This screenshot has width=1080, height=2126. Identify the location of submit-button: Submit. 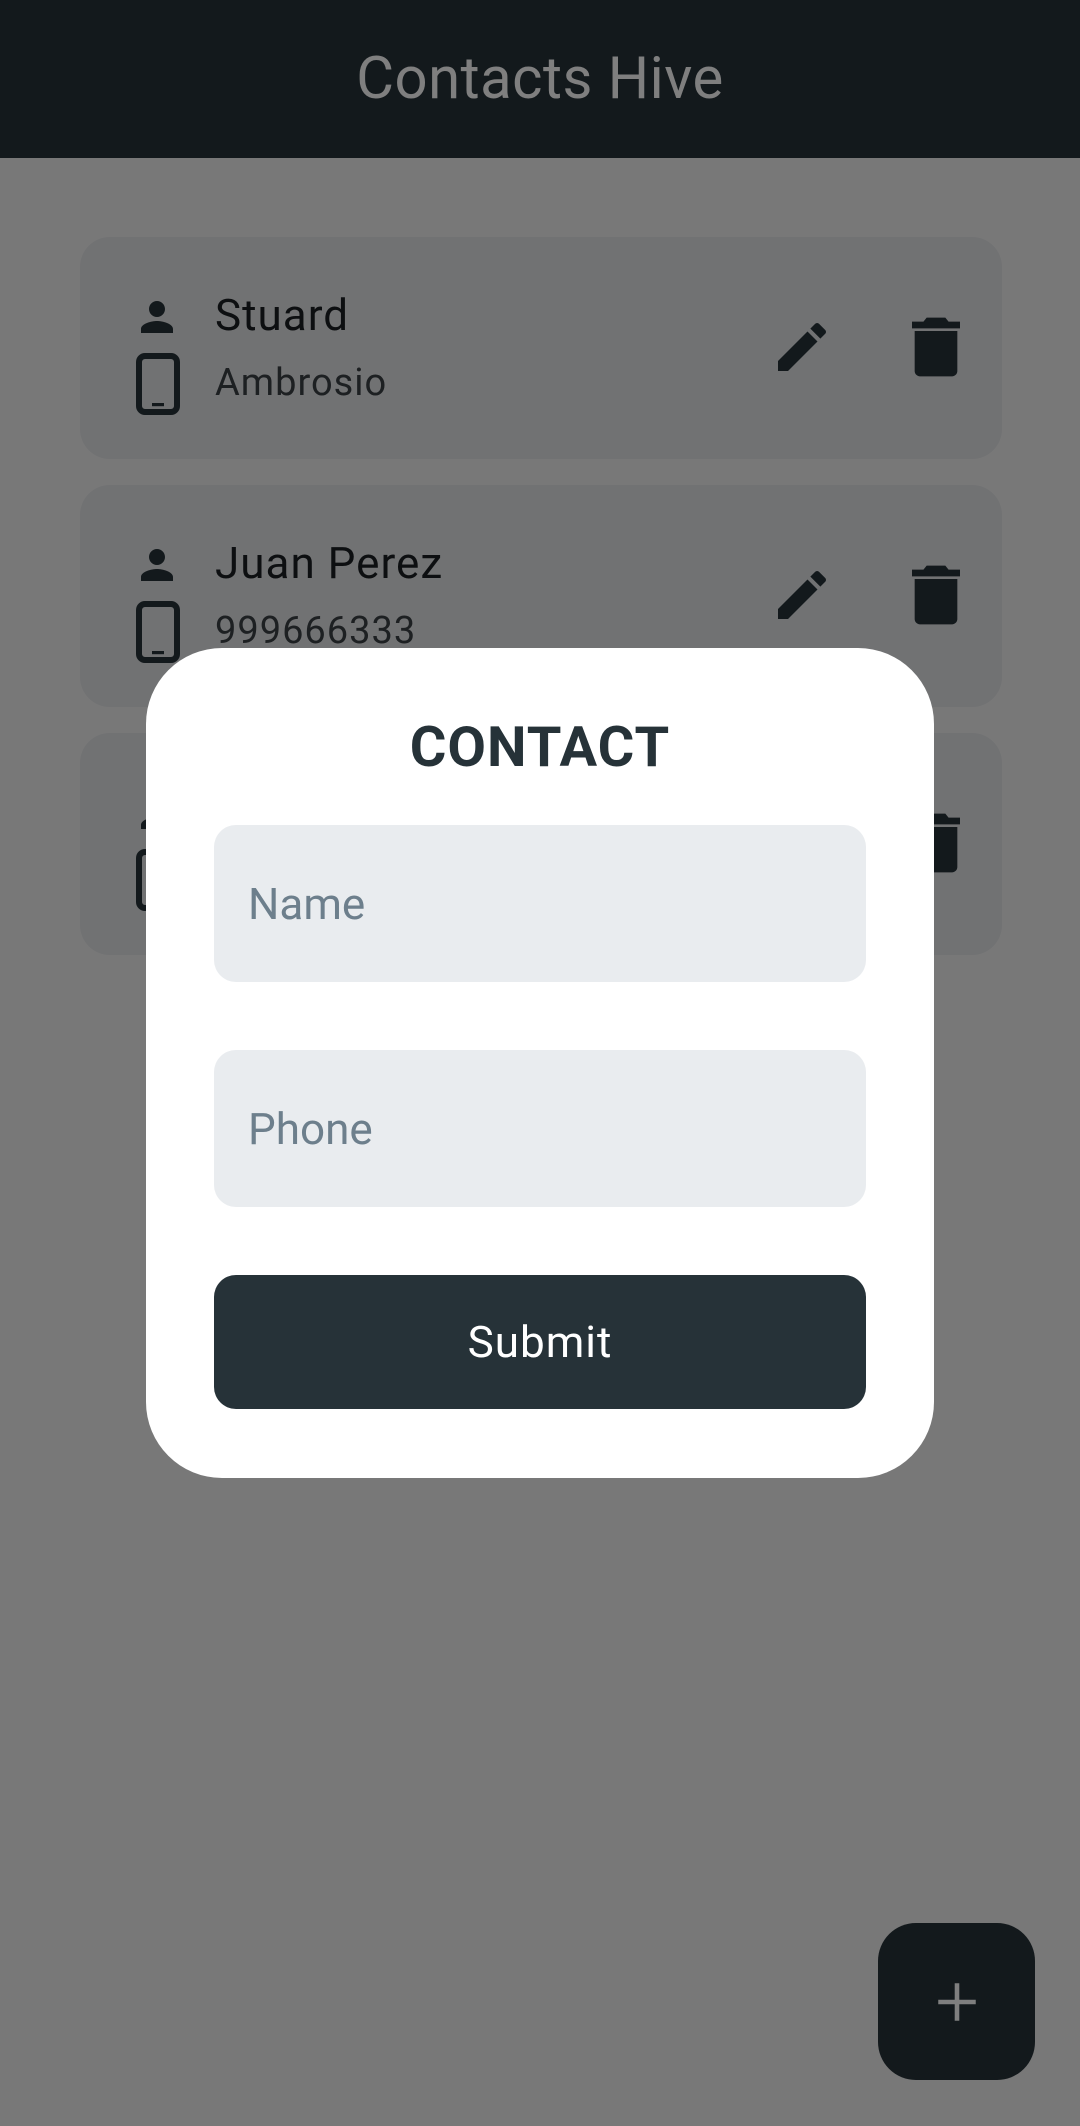
(540, 1342).